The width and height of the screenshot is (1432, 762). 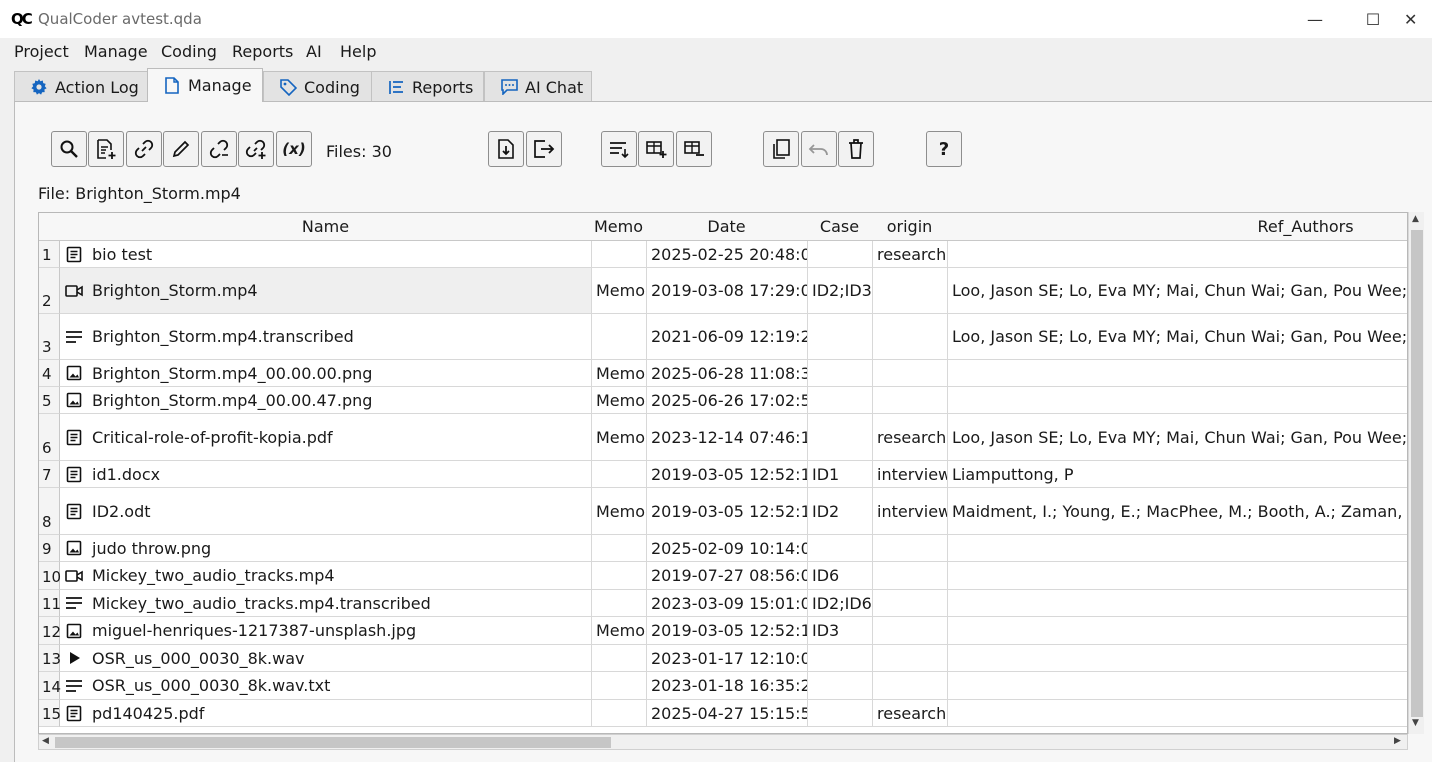 I want to click on scroll-up-icon: ▲, so click(x=1415, y=219).